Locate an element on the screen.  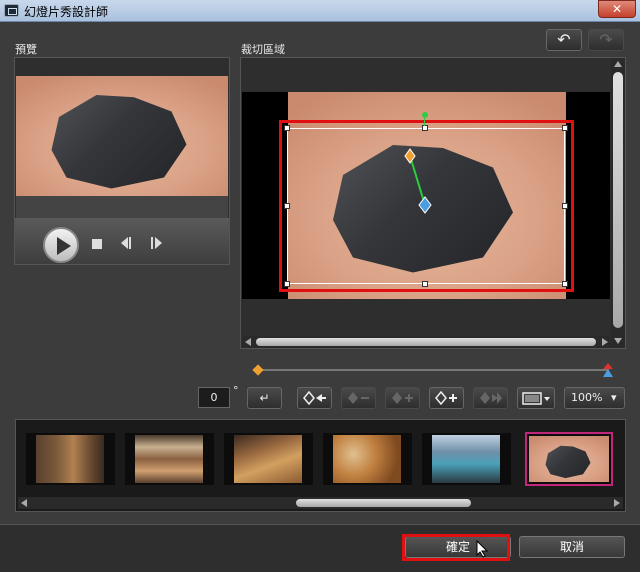
crop-handle-top-left is located at coordinates (287, 128).